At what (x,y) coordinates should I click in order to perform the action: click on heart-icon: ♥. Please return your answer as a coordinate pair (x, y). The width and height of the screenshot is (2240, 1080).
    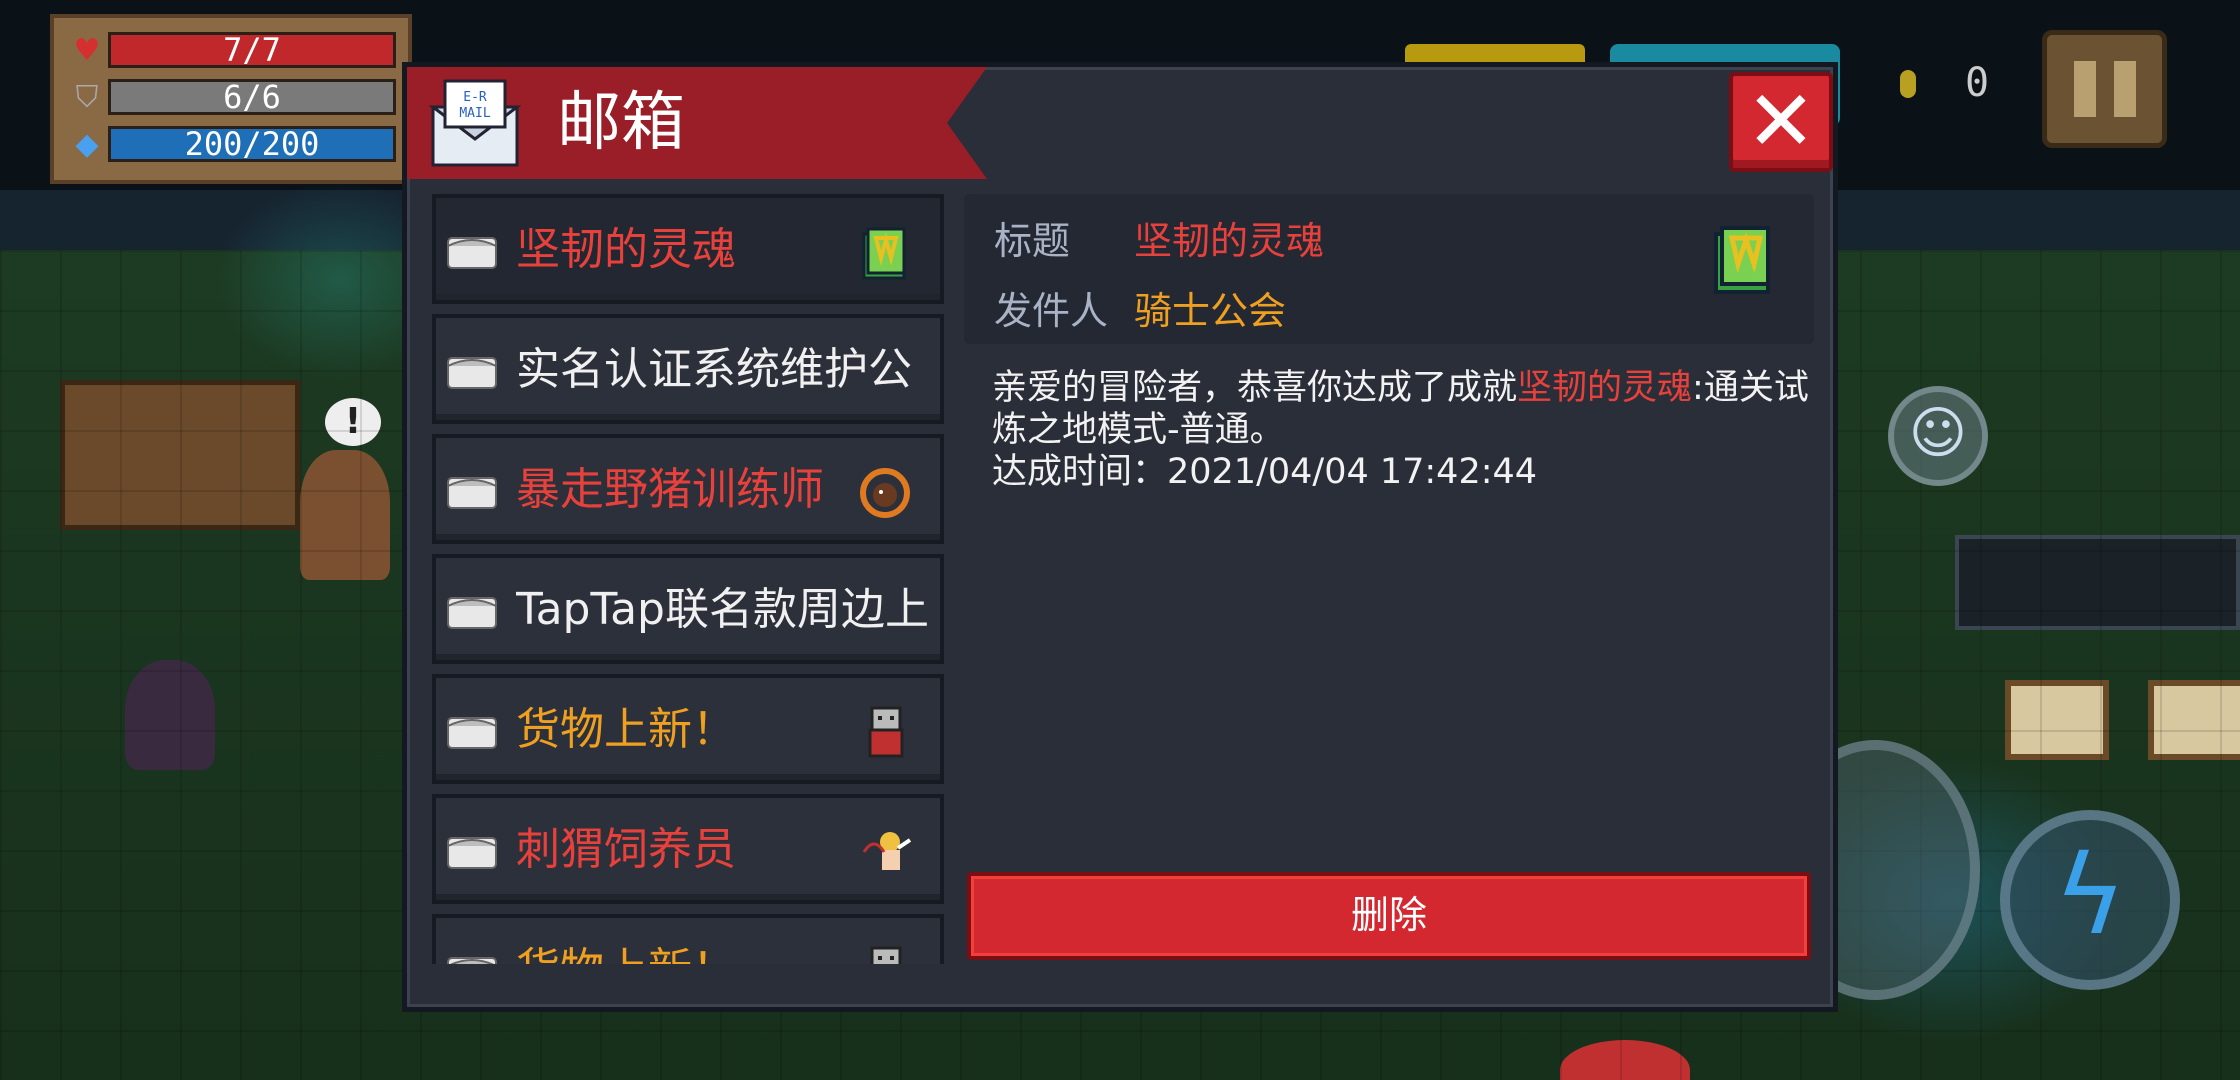
    Looking at the image, I should click on (87, 50).